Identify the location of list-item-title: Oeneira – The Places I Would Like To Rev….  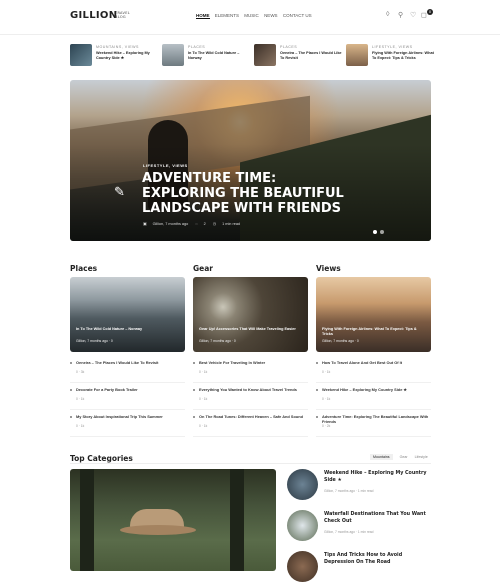
(130, 362).